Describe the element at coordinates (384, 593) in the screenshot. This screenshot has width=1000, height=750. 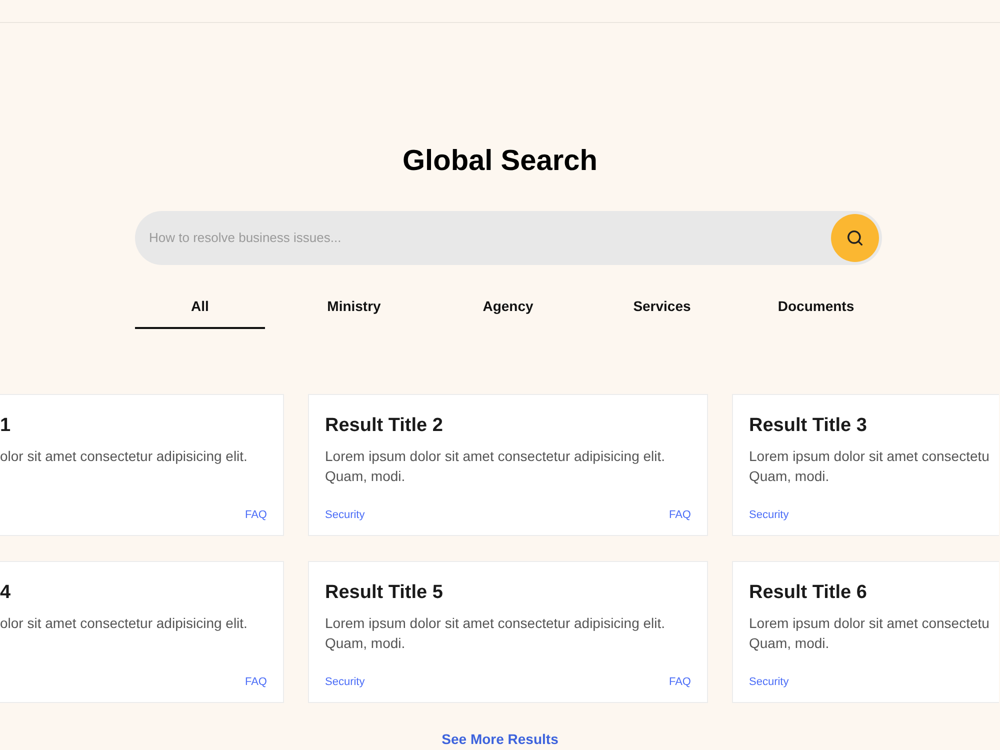
I see `result-title: Result Title 5` at that location.